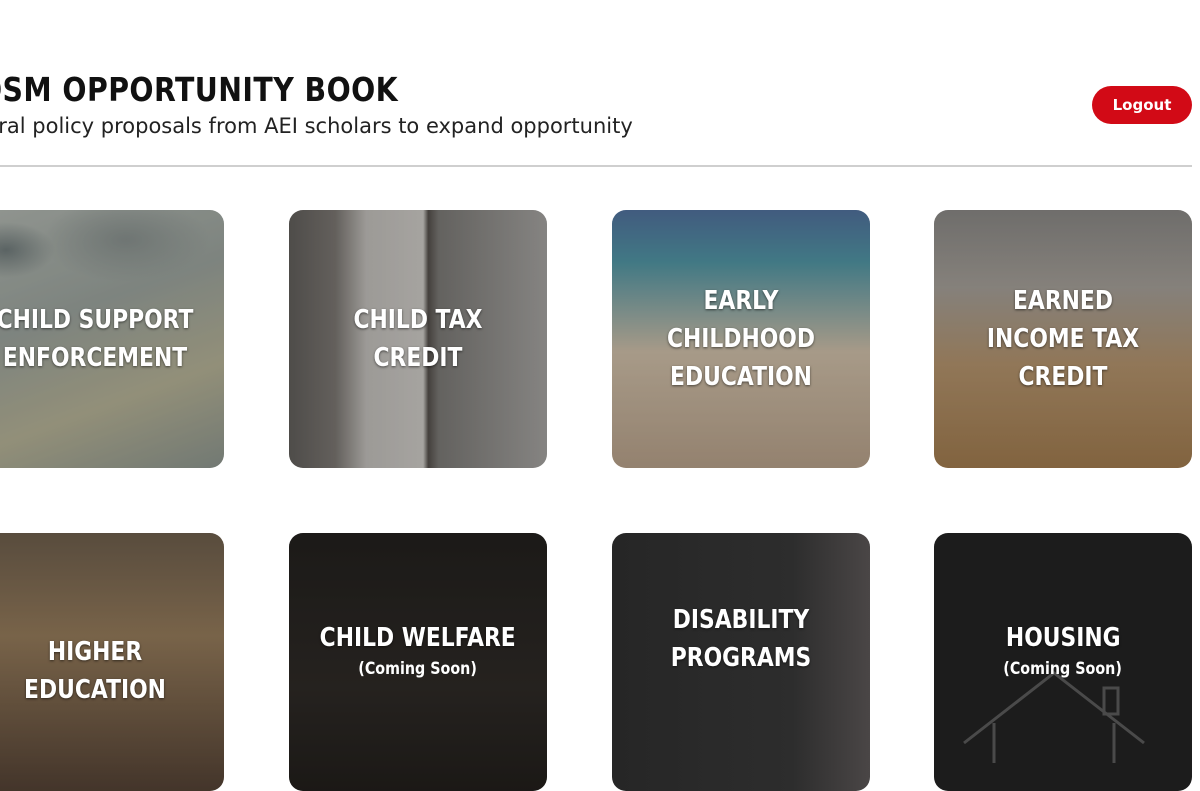 The image size is (1200, 791). I want to click on card-child-tax-credit: Child Tax Credit, so click(418, 339).